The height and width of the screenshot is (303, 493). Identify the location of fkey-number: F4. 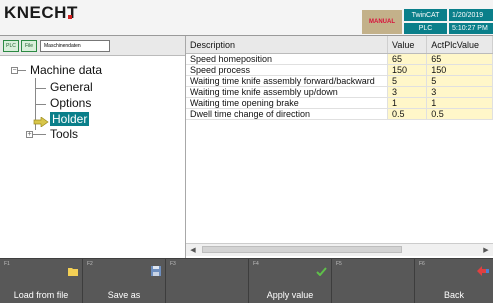
(256, 264).